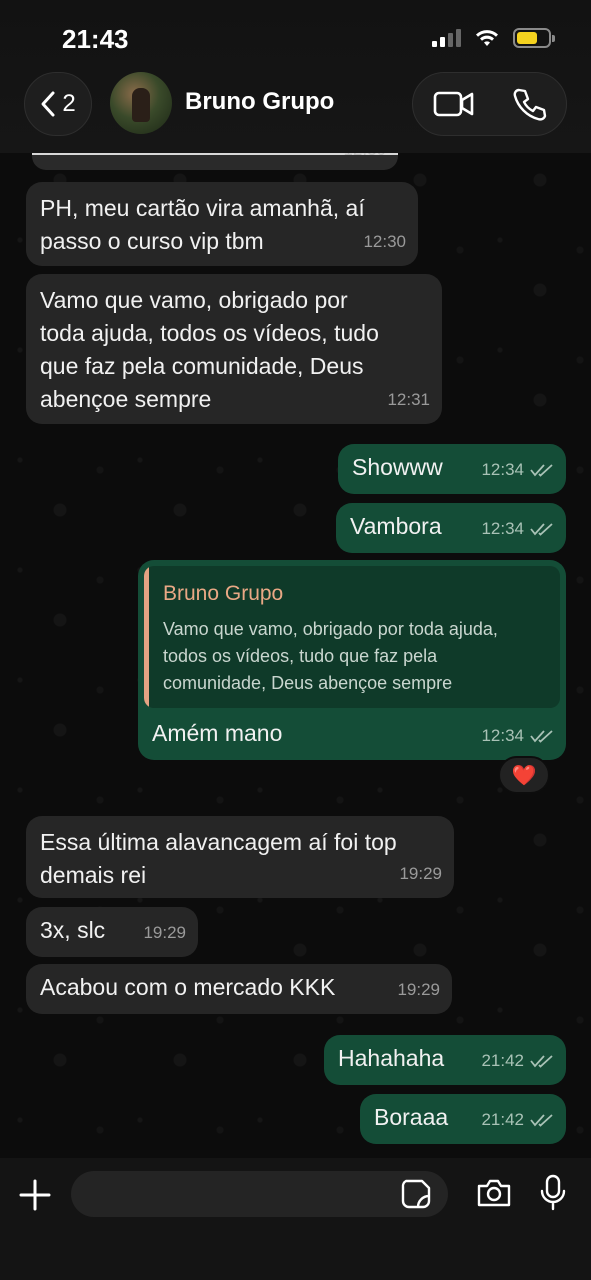  What do you see at coordinates (95, 39) in the screenshot?
I see `status-time: 21:43` at bounding box center [95, 39].